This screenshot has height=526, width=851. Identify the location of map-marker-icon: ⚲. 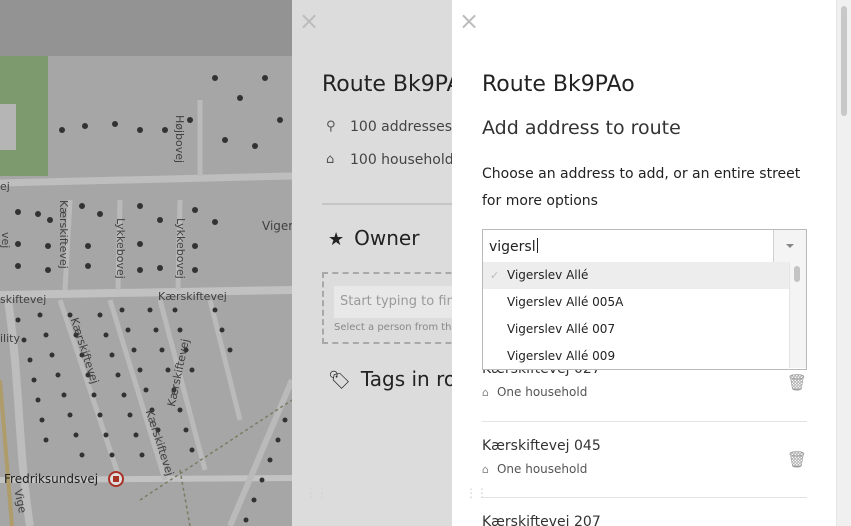
(331, 126).